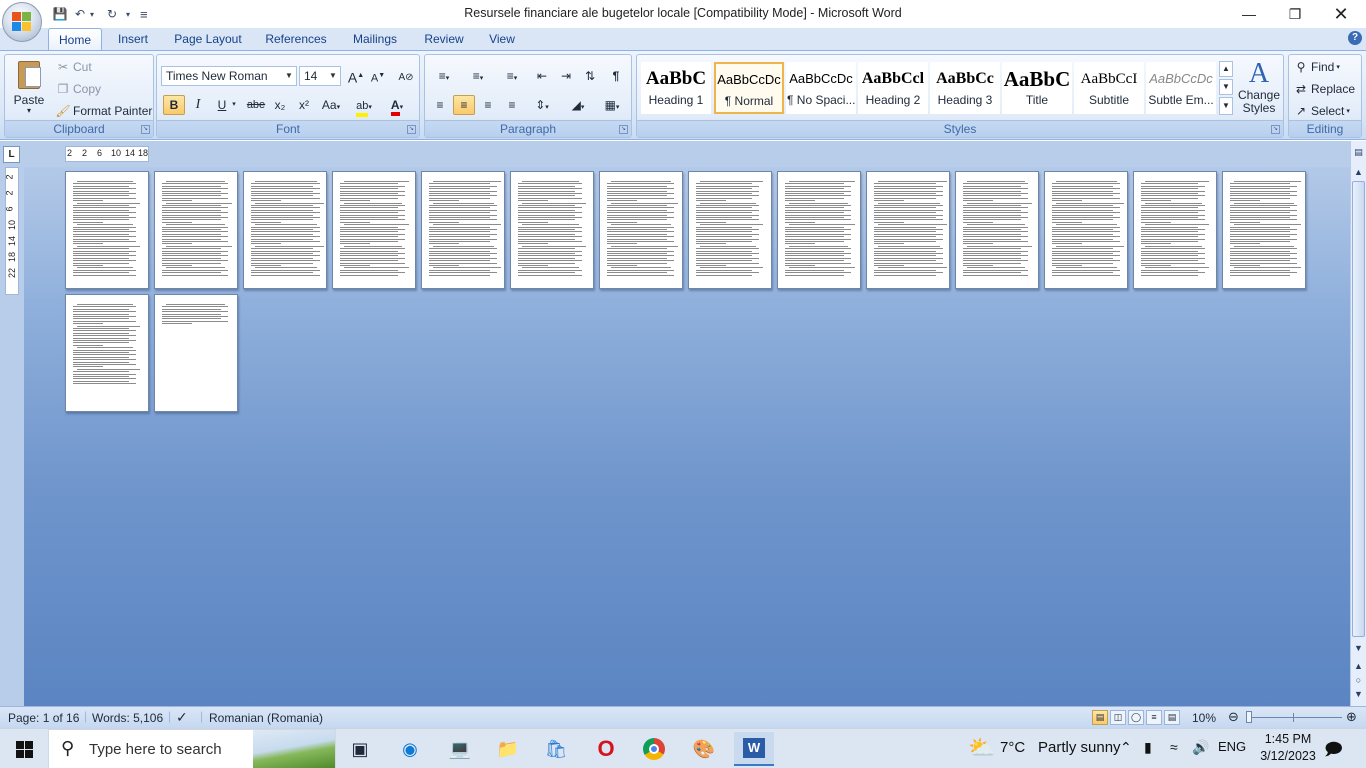  I want to click on clock-time: 1:45 PM, so click(1288, 739).